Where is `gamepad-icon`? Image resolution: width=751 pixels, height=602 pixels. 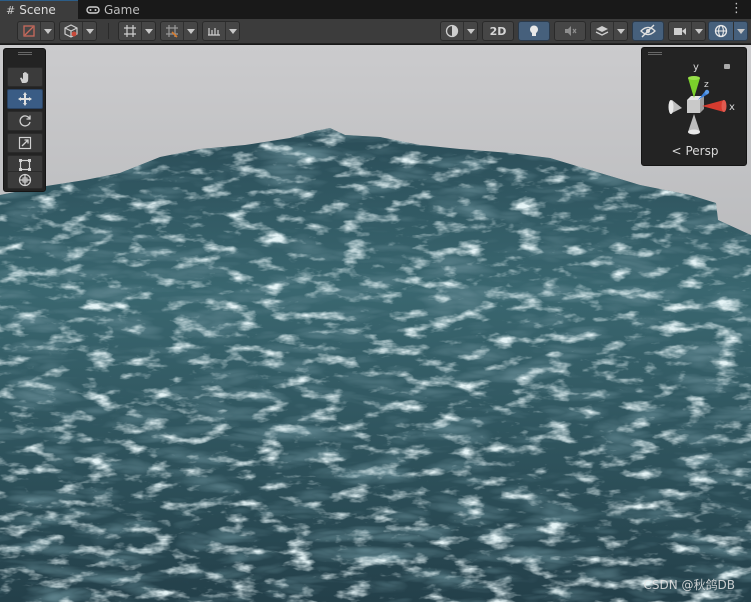
gamepad-icon is located at coordinates (93, 9).